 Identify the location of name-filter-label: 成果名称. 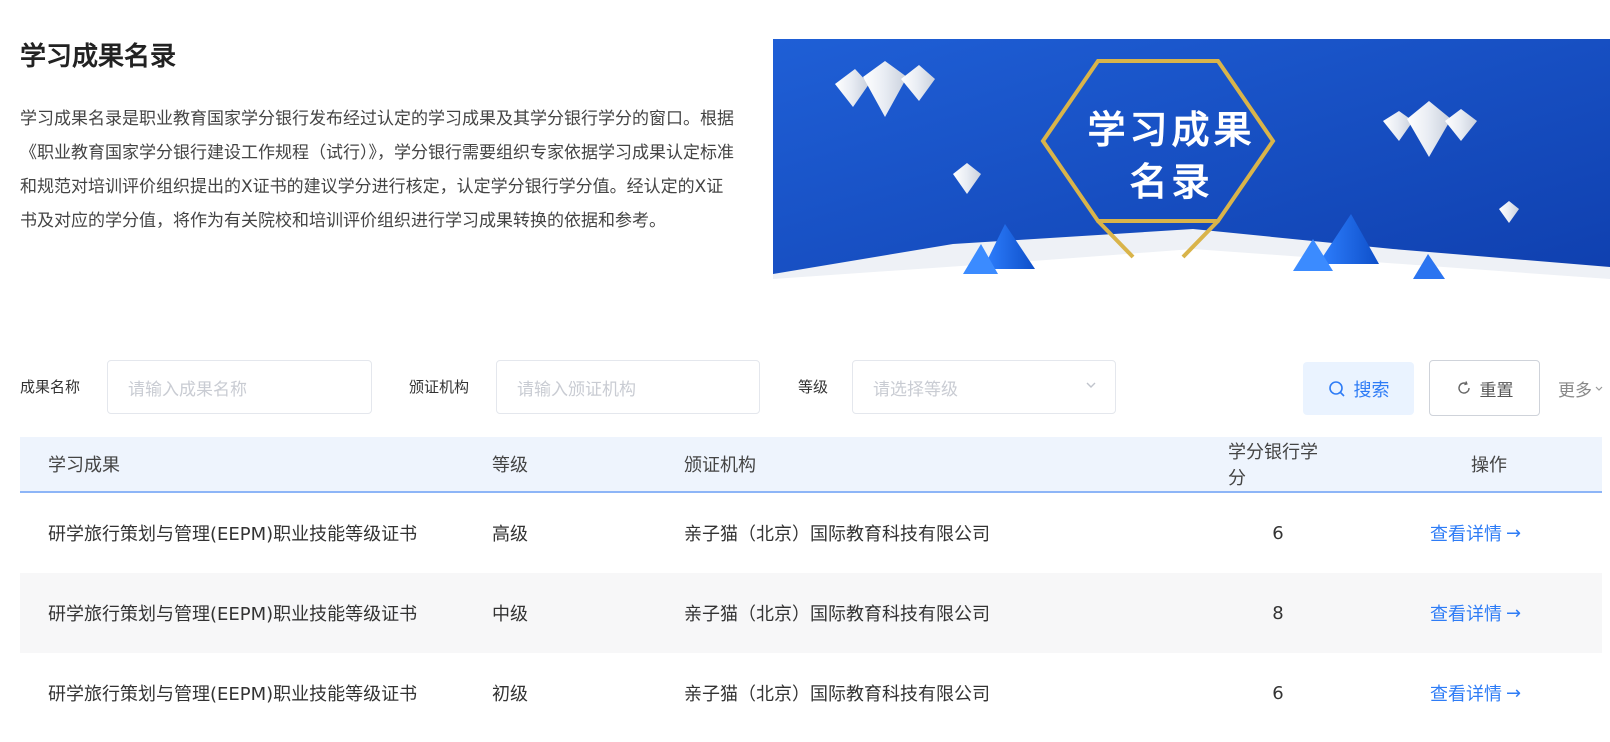
(50, 387).